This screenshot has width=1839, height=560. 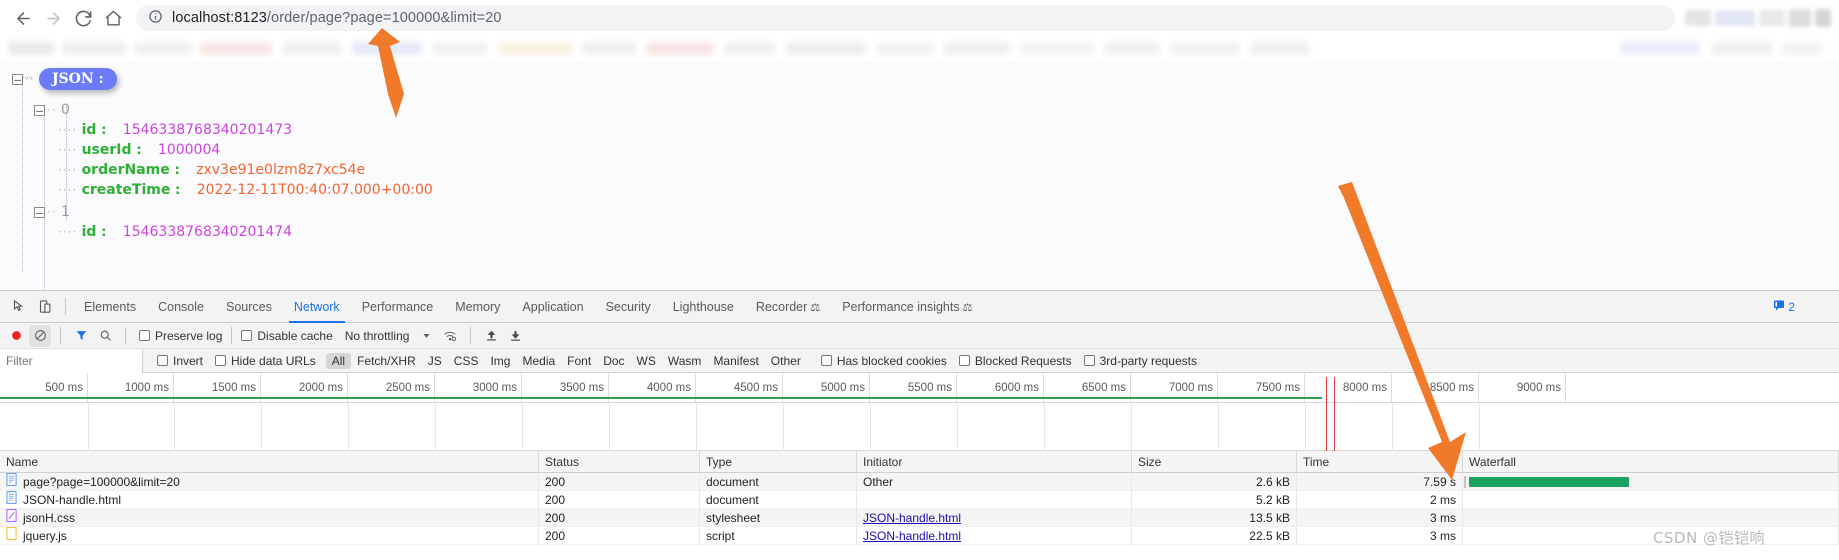 What do you see at coordinates (628, 307) in the screenshot?
I see `tab-security: Security` at bounding box center [628, 307].